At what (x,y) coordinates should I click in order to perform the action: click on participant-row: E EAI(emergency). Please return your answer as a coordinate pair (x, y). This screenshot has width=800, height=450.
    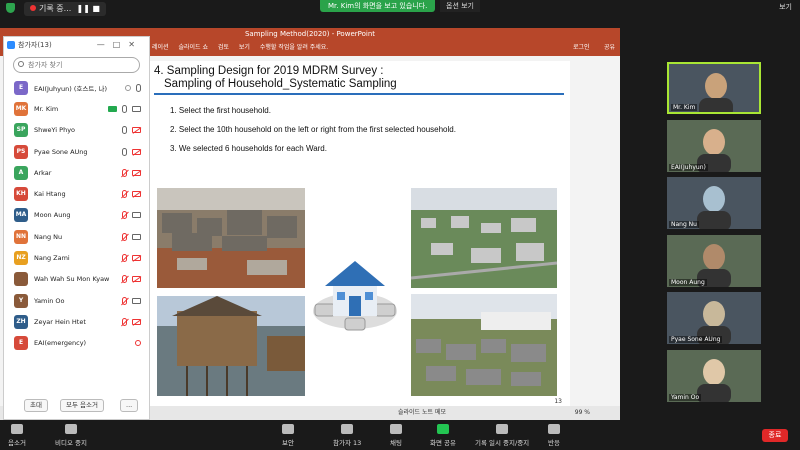
    Looking at the image, I should click on (76, 343).